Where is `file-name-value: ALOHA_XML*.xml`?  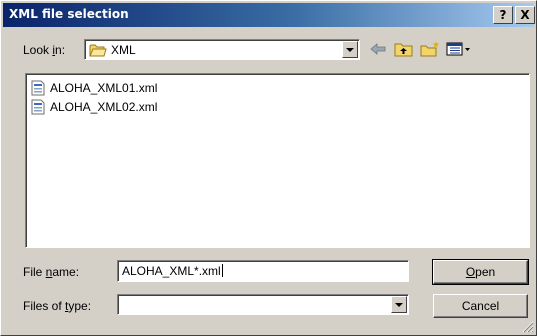 file-name-value: ALOHA_XML*.xml is located at coordinates (171, 271).